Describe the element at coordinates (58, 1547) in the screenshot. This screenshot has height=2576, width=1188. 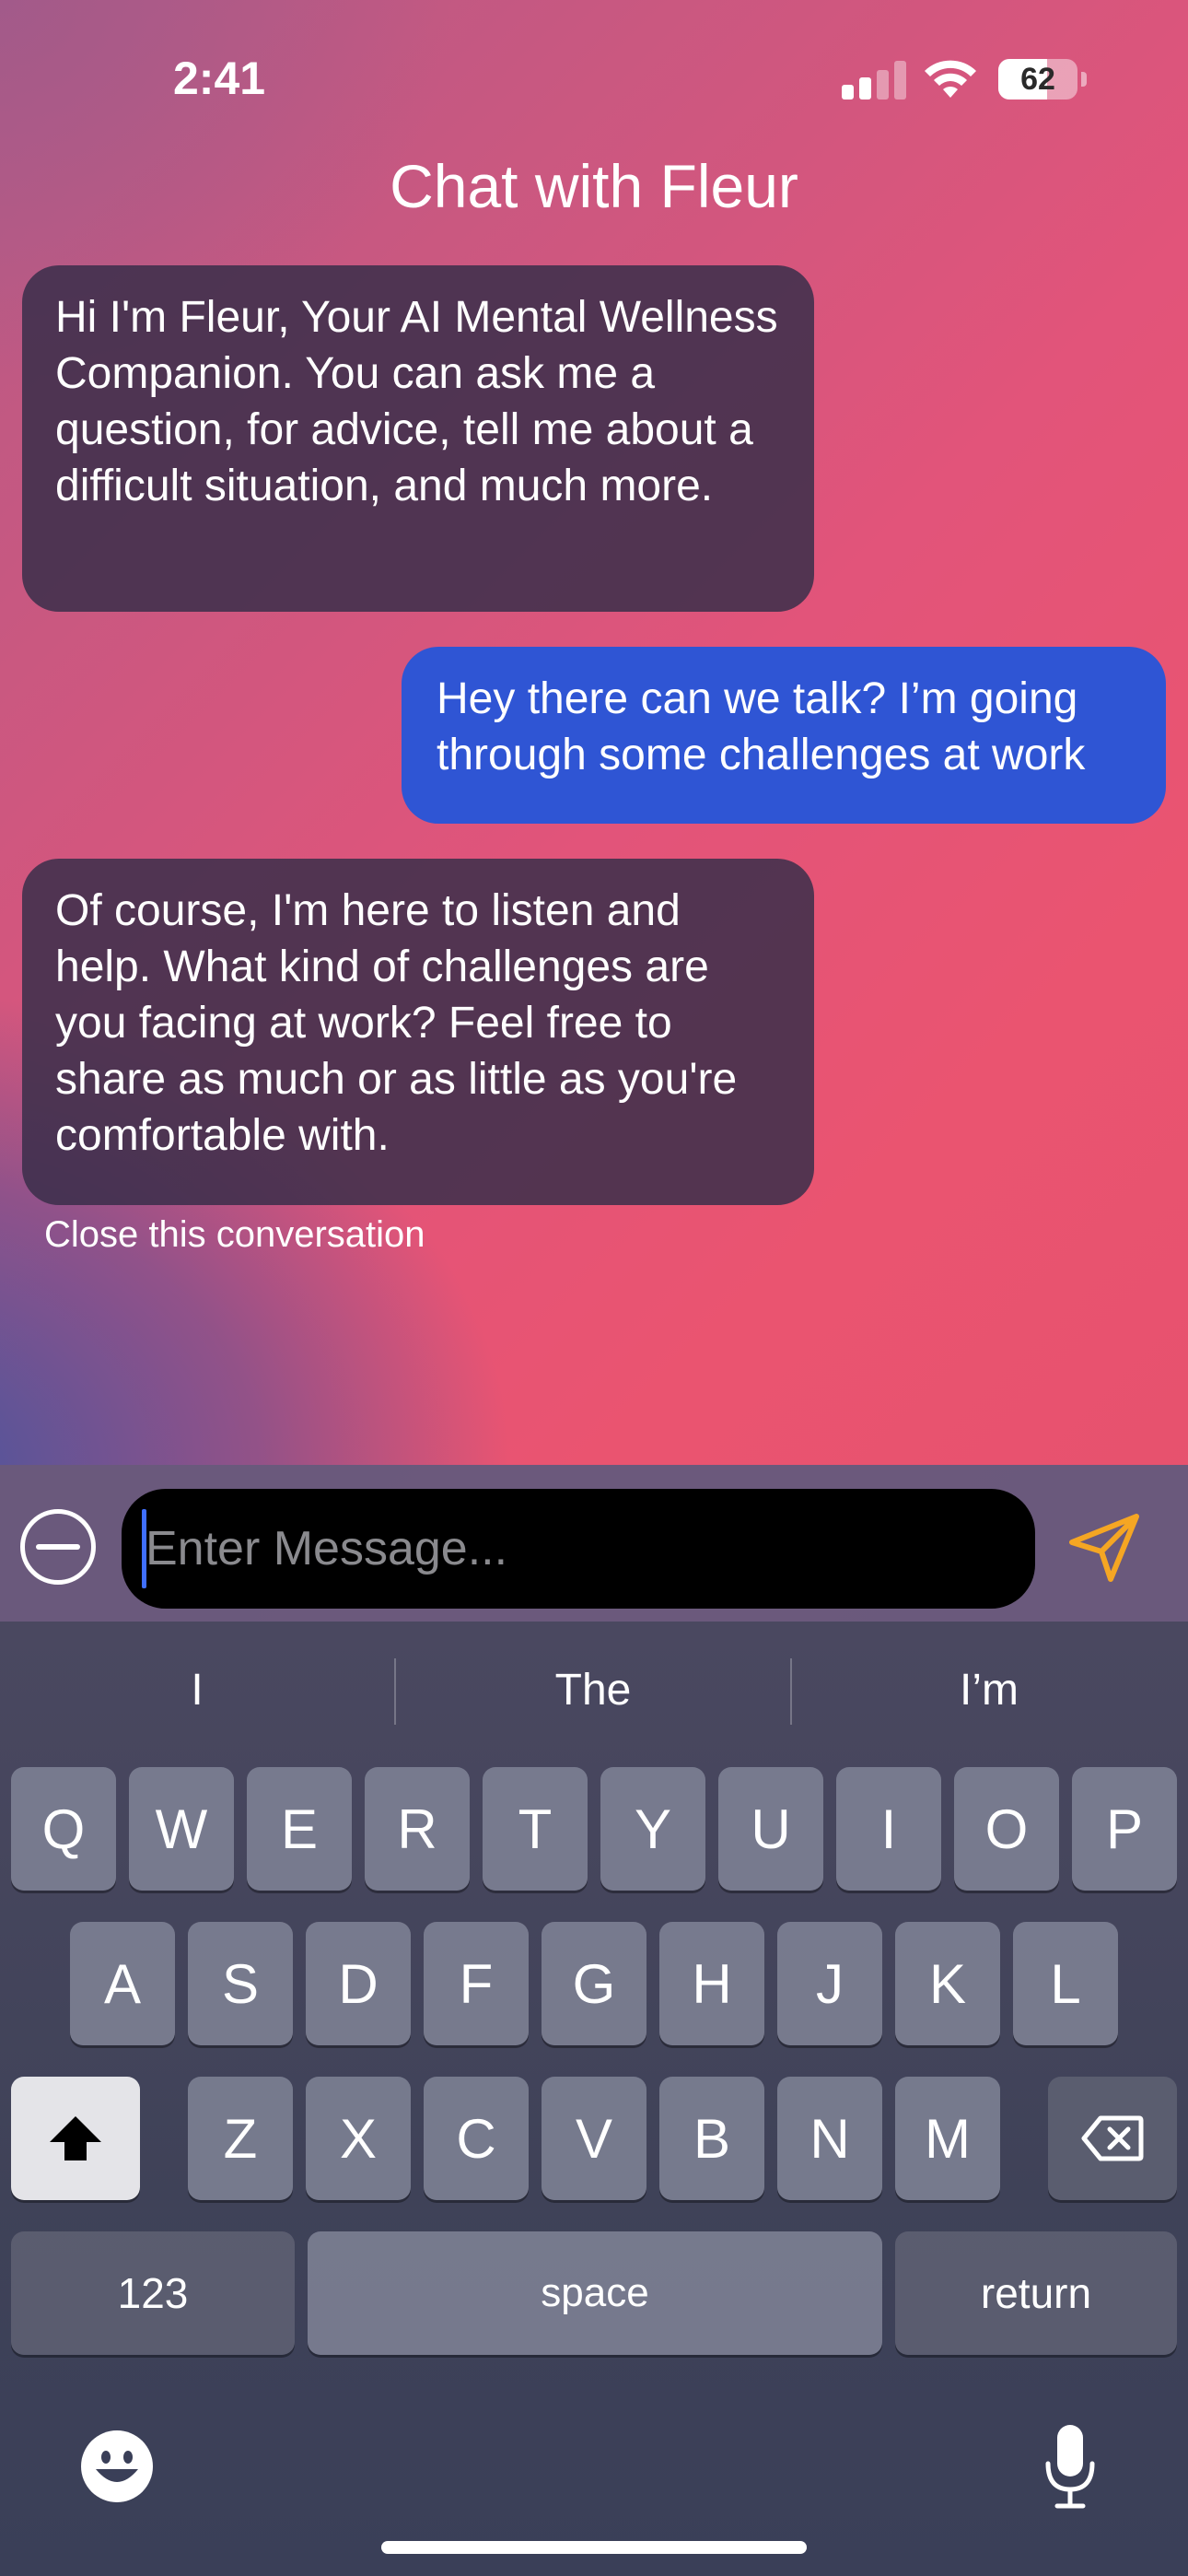
I see `minus-circle-icon` at that location.